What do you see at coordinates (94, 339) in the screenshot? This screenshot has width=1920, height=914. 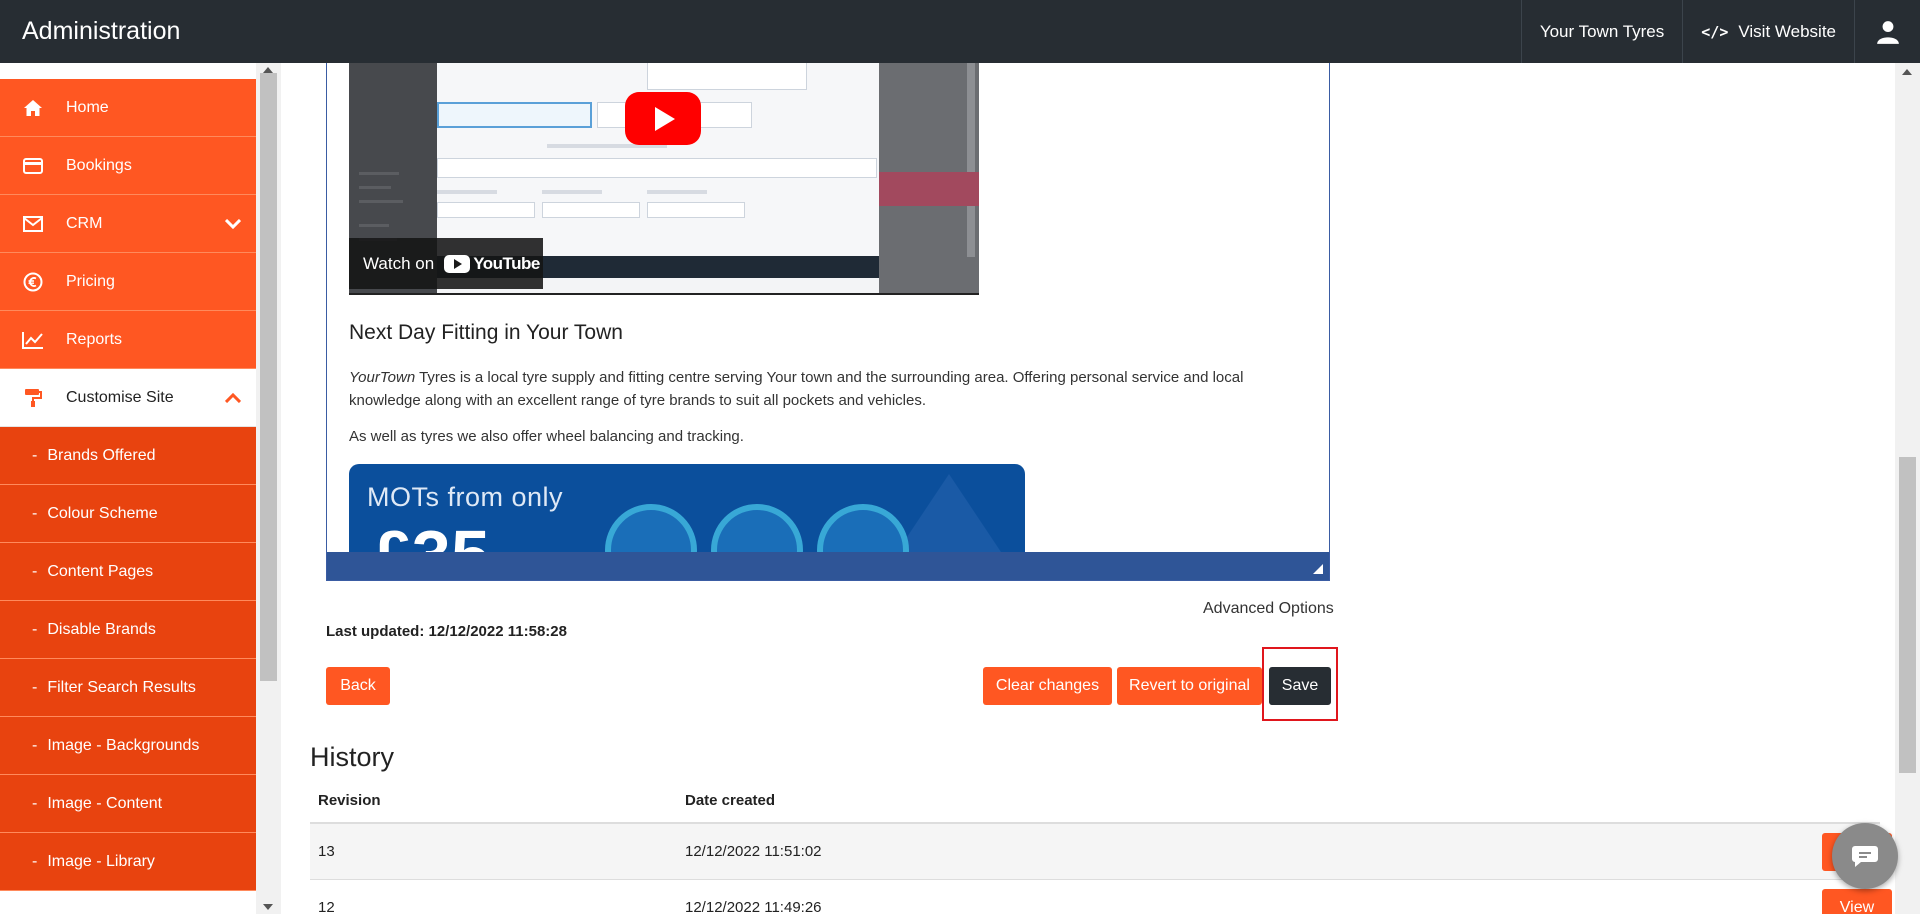 I see `sidebar-item-label: Reports` at bounding box center [94, 339].